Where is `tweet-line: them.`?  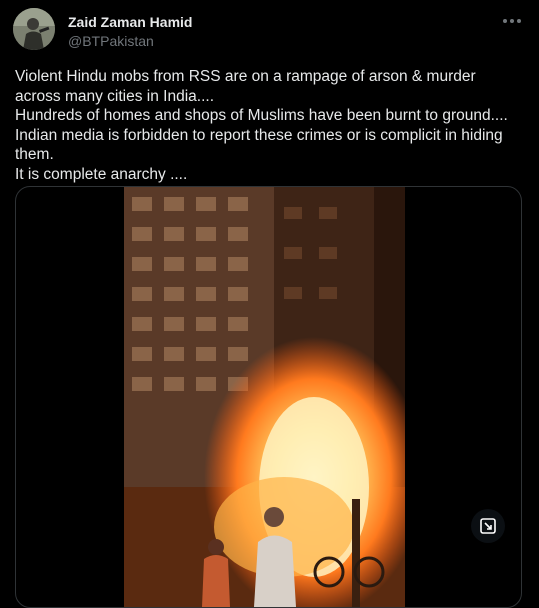 tweet-line: them. is located at coordinates (34, 154).